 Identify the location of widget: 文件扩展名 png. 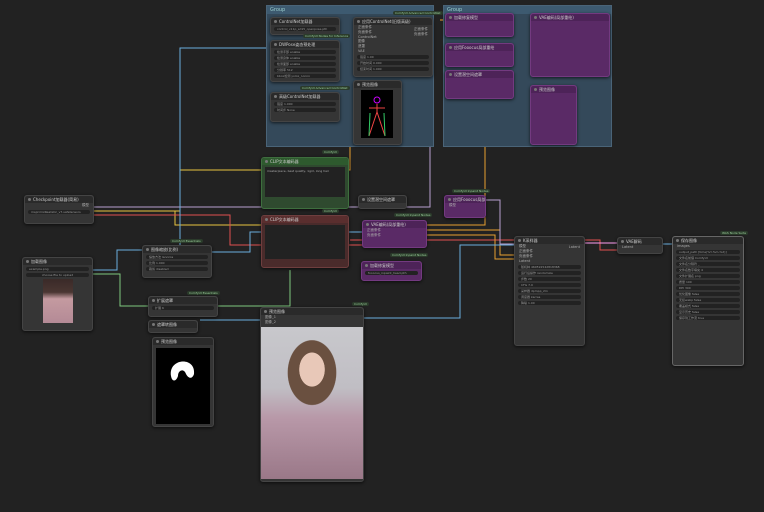
(708, 276).